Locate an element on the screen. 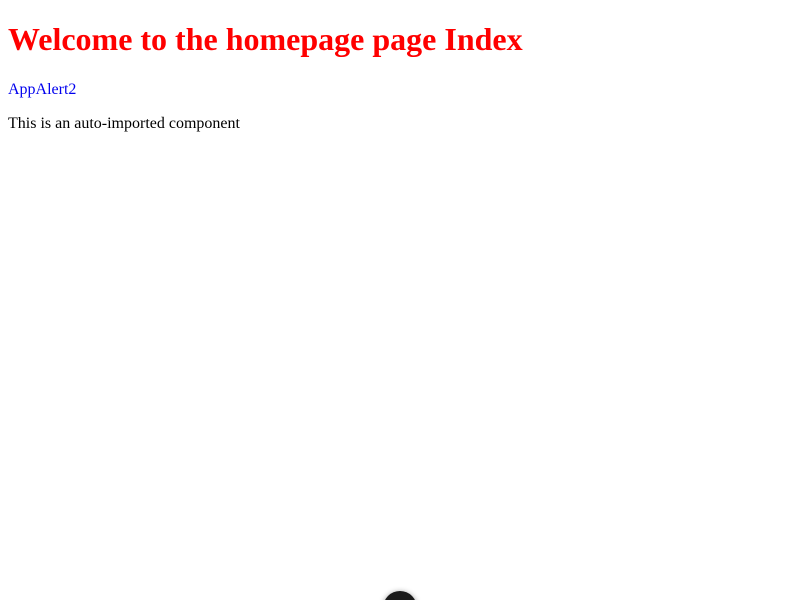 The height and width of the screenshot is (600, 800). page-heading: Welcome to the homepage page Index is located at coordinates (265, 39).